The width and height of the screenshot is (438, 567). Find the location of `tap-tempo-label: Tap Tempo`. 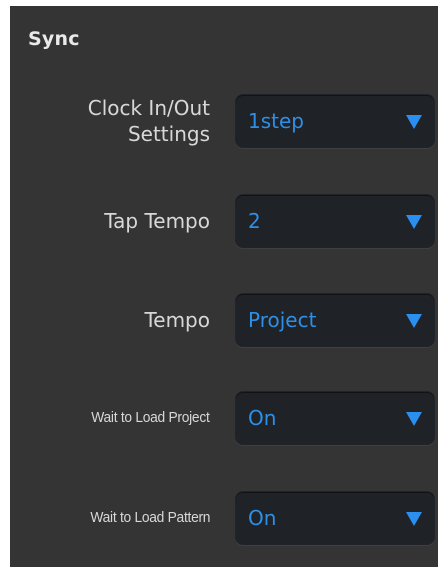

tap-tempo-label: Tap Tempo is located at coordinates (157, 221).